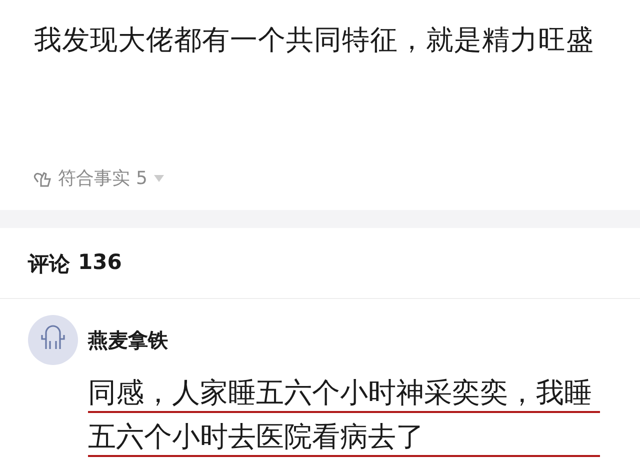  I want to click on comment-author: 燕麦拿铁, so click(350, 340).